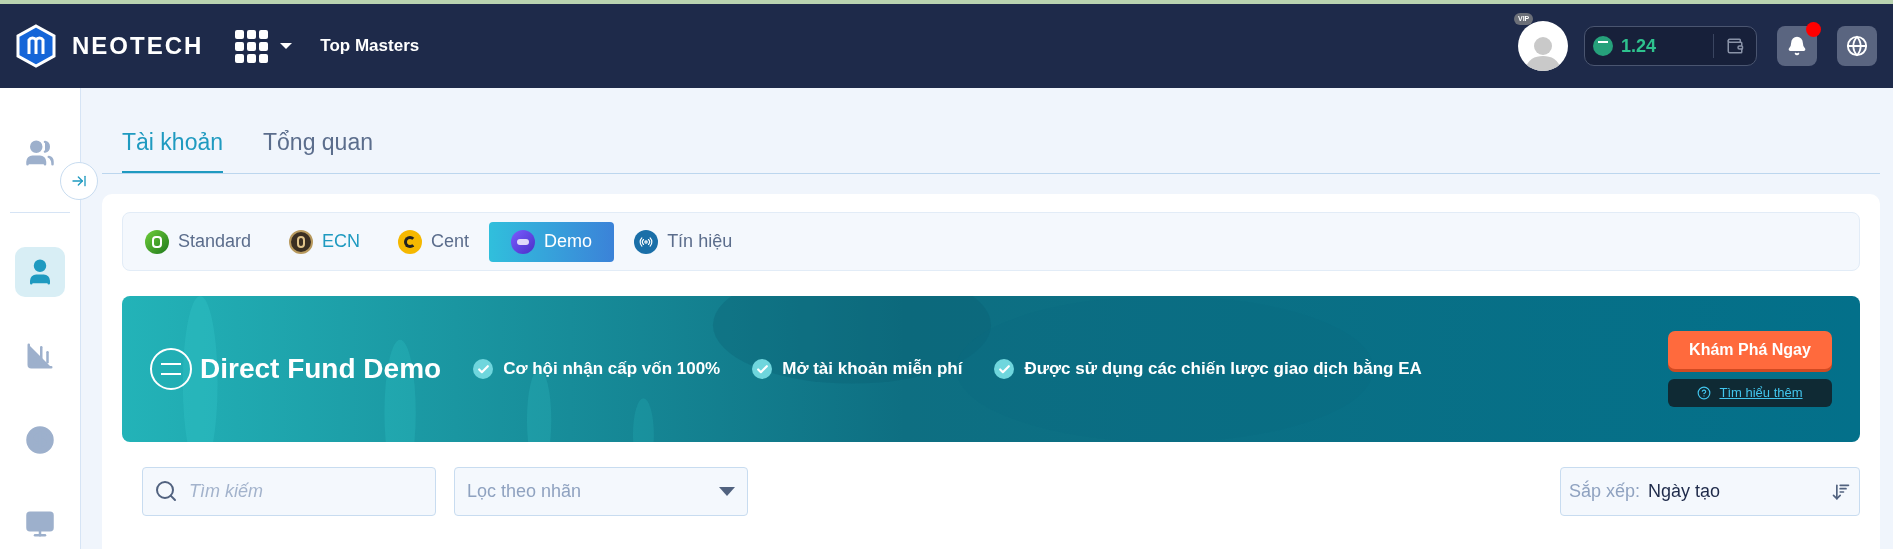 The width and height of the screenshot is (1893, 549). I want to click on bell-icon, so click(1797, 46).